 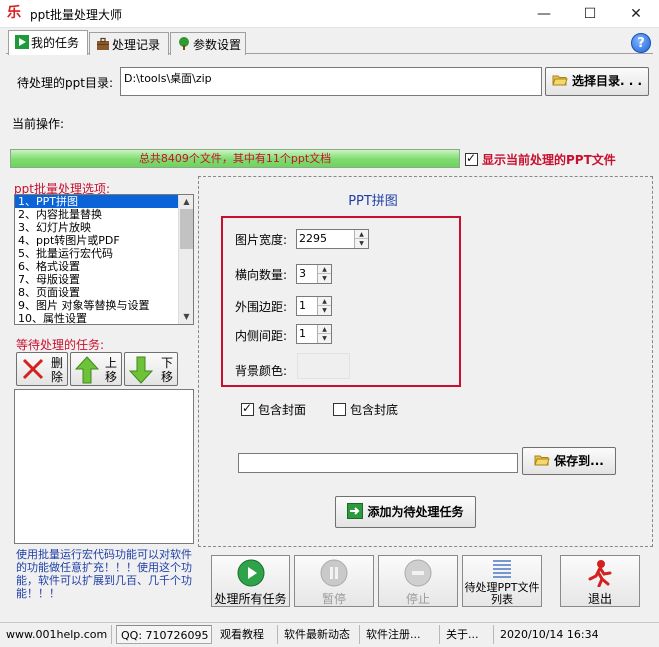 I want to click on task-queue-list, so click(x=104, y=466).